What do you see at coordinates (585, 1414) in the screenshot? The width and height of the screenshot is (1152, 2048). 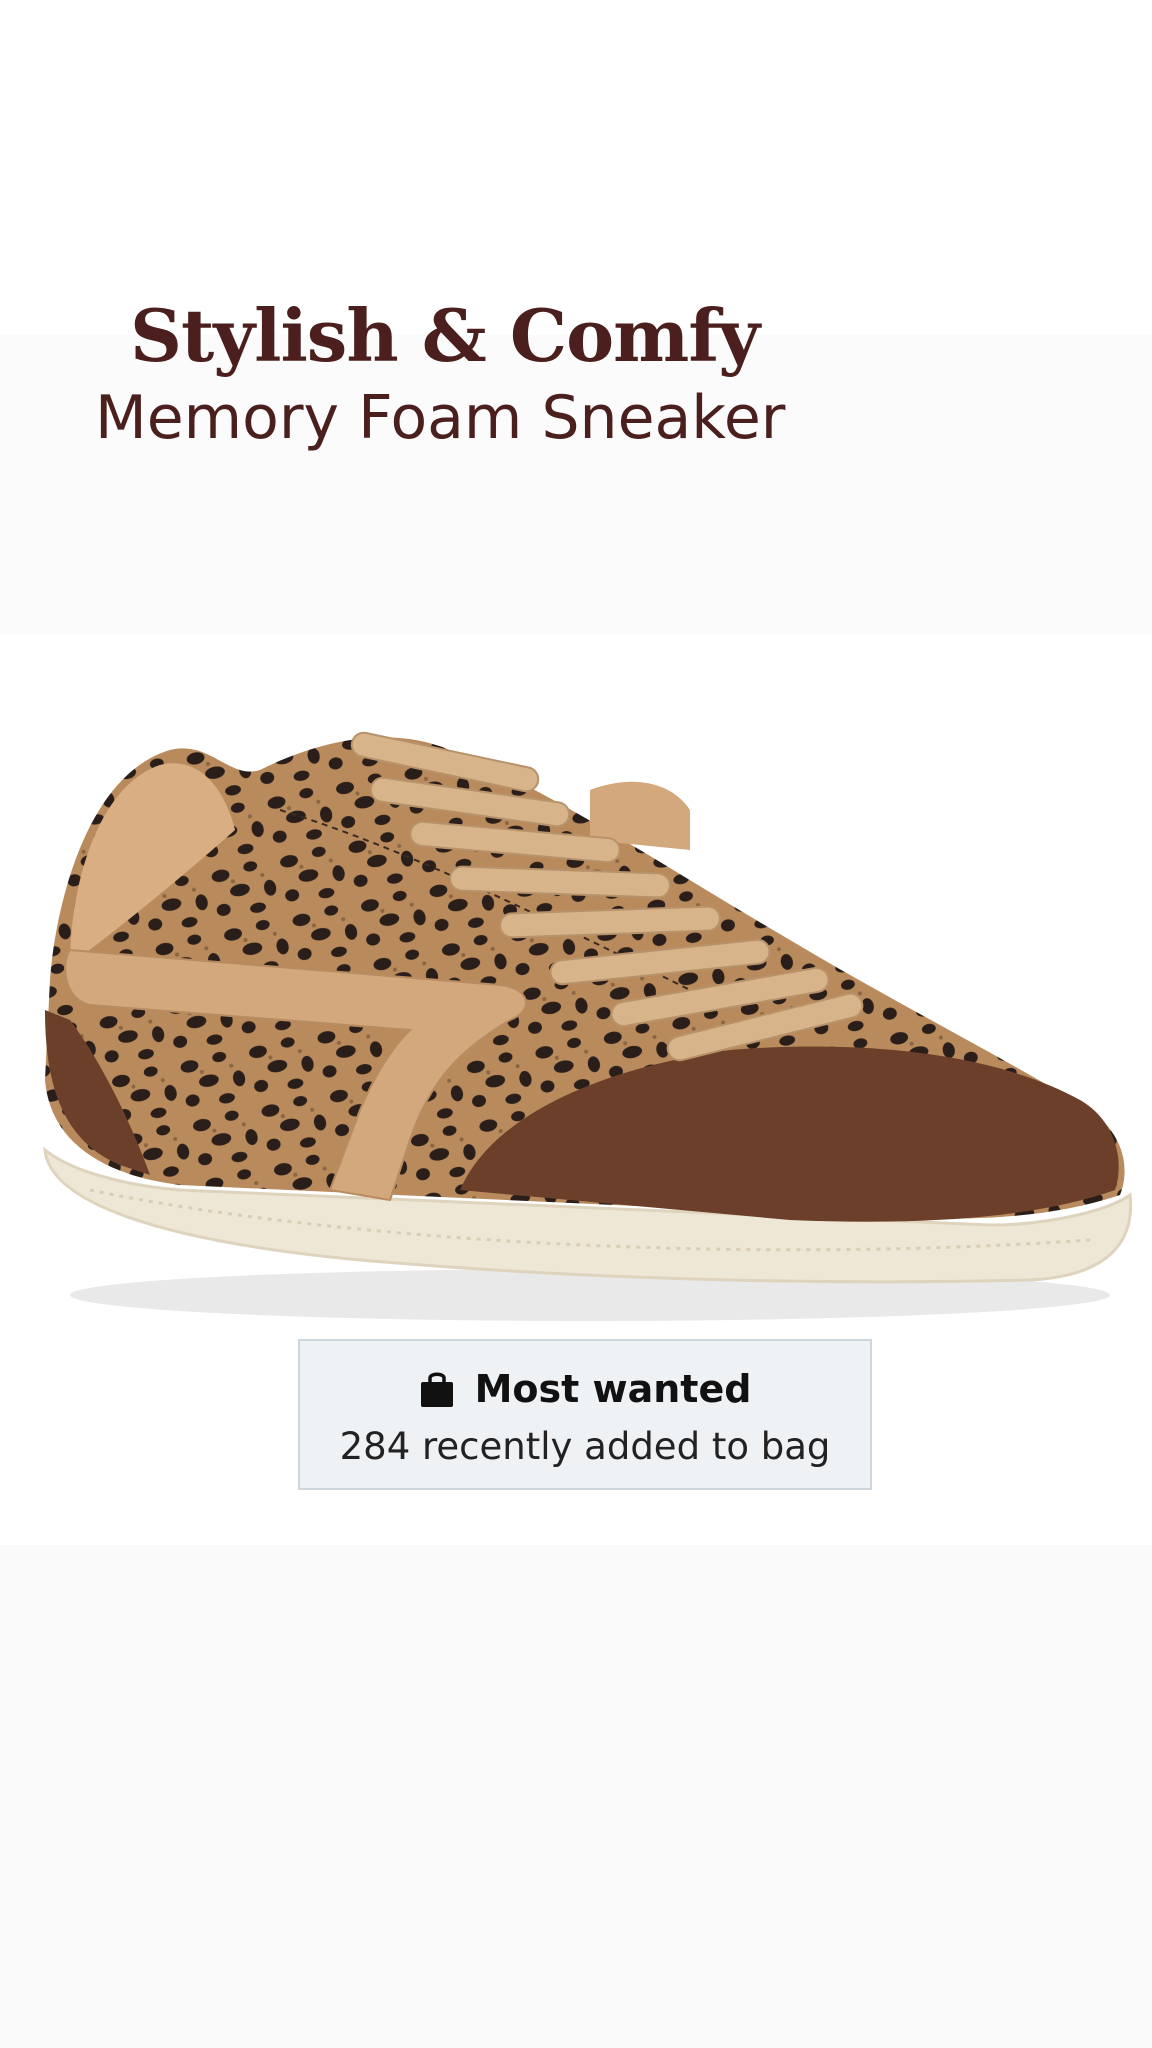 I see `most-wanted-badge: Most wanted 284 recently added to bag` at bounding box center [585, 1414].